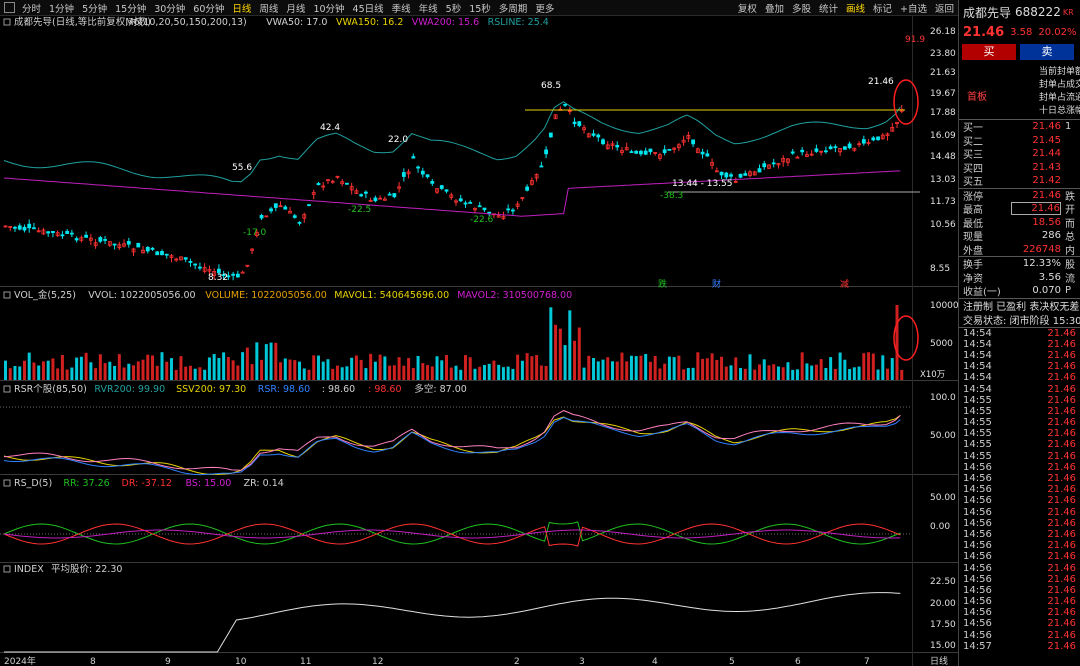 The width and height of the screenshot is (1080, 666). I want to click on period-tab: 日线, so click(241, 8).